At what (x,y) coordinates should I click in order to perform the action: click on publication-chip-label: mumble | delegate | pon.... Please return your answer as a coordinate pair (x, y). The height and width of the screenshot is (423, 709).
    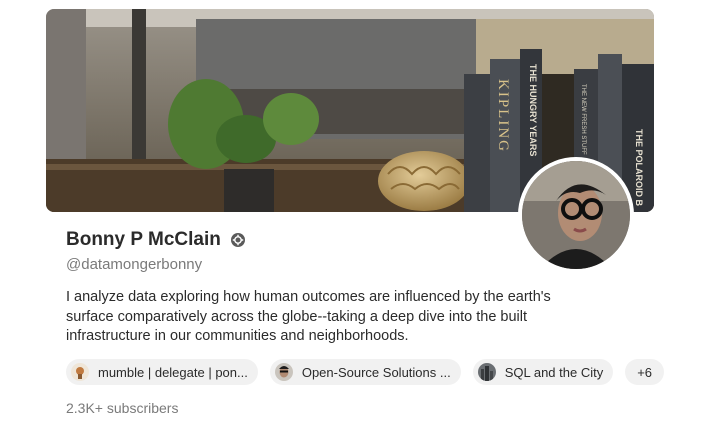
    Looking at the image, I should click on (173, 372).